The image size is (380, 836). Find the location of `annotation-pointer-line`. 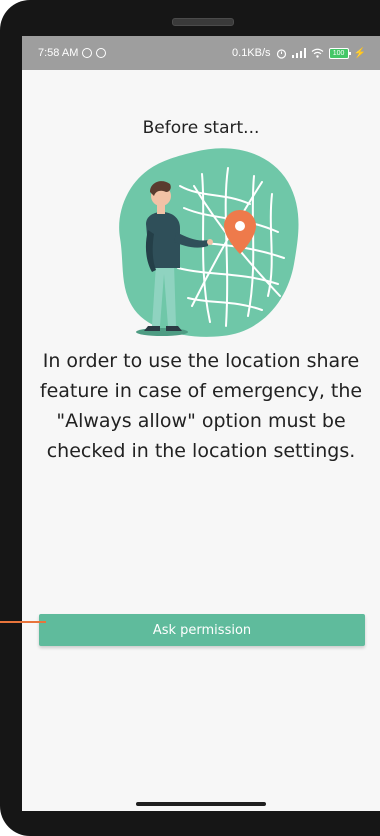

annotation-pointer-line is located at coordinates (23, 622).